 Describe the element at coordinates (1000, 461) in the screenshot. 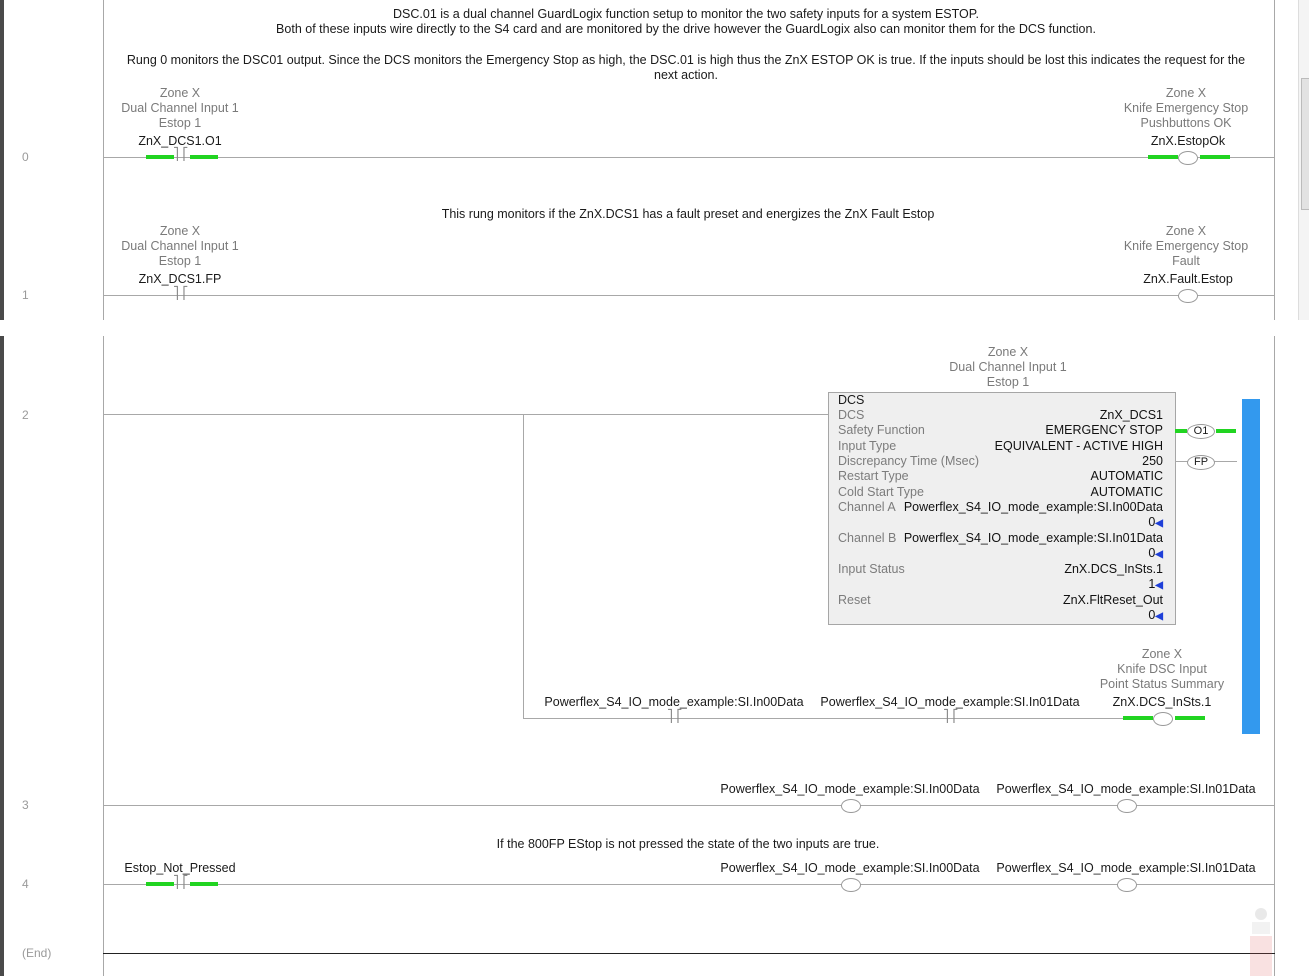

I see `dcs-row-discrepancy: Discrepancy Time (Msec) 250` at that location.